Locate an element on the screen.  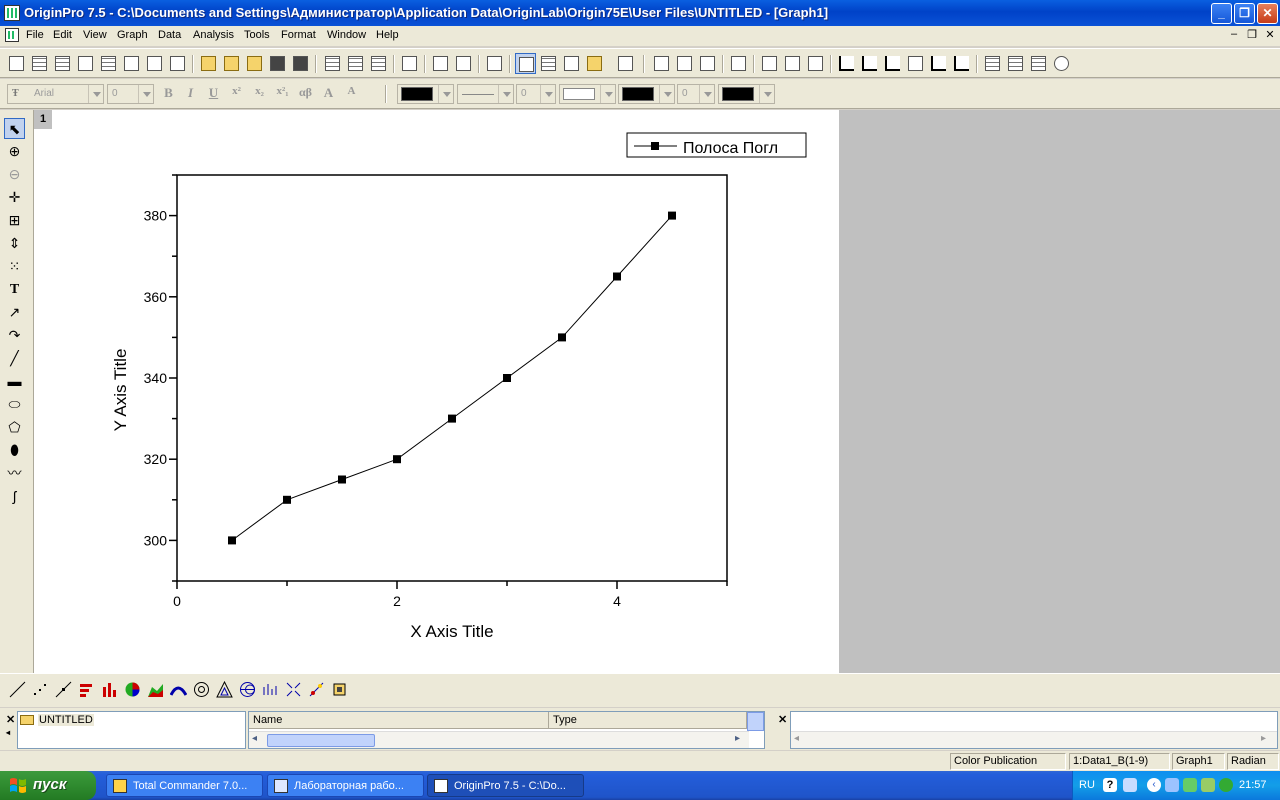
project-explorer-icon is located at coordinates (494, 63).